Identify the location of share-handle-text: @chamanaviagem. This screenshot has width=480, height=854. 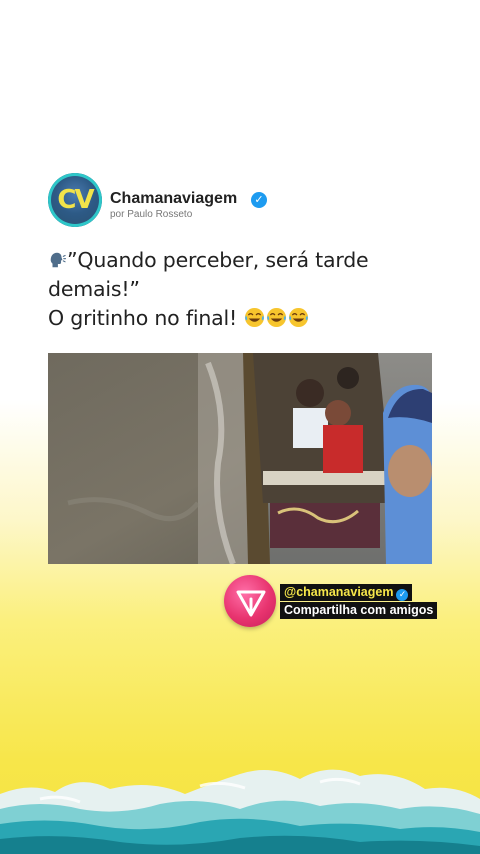
(339, 592).